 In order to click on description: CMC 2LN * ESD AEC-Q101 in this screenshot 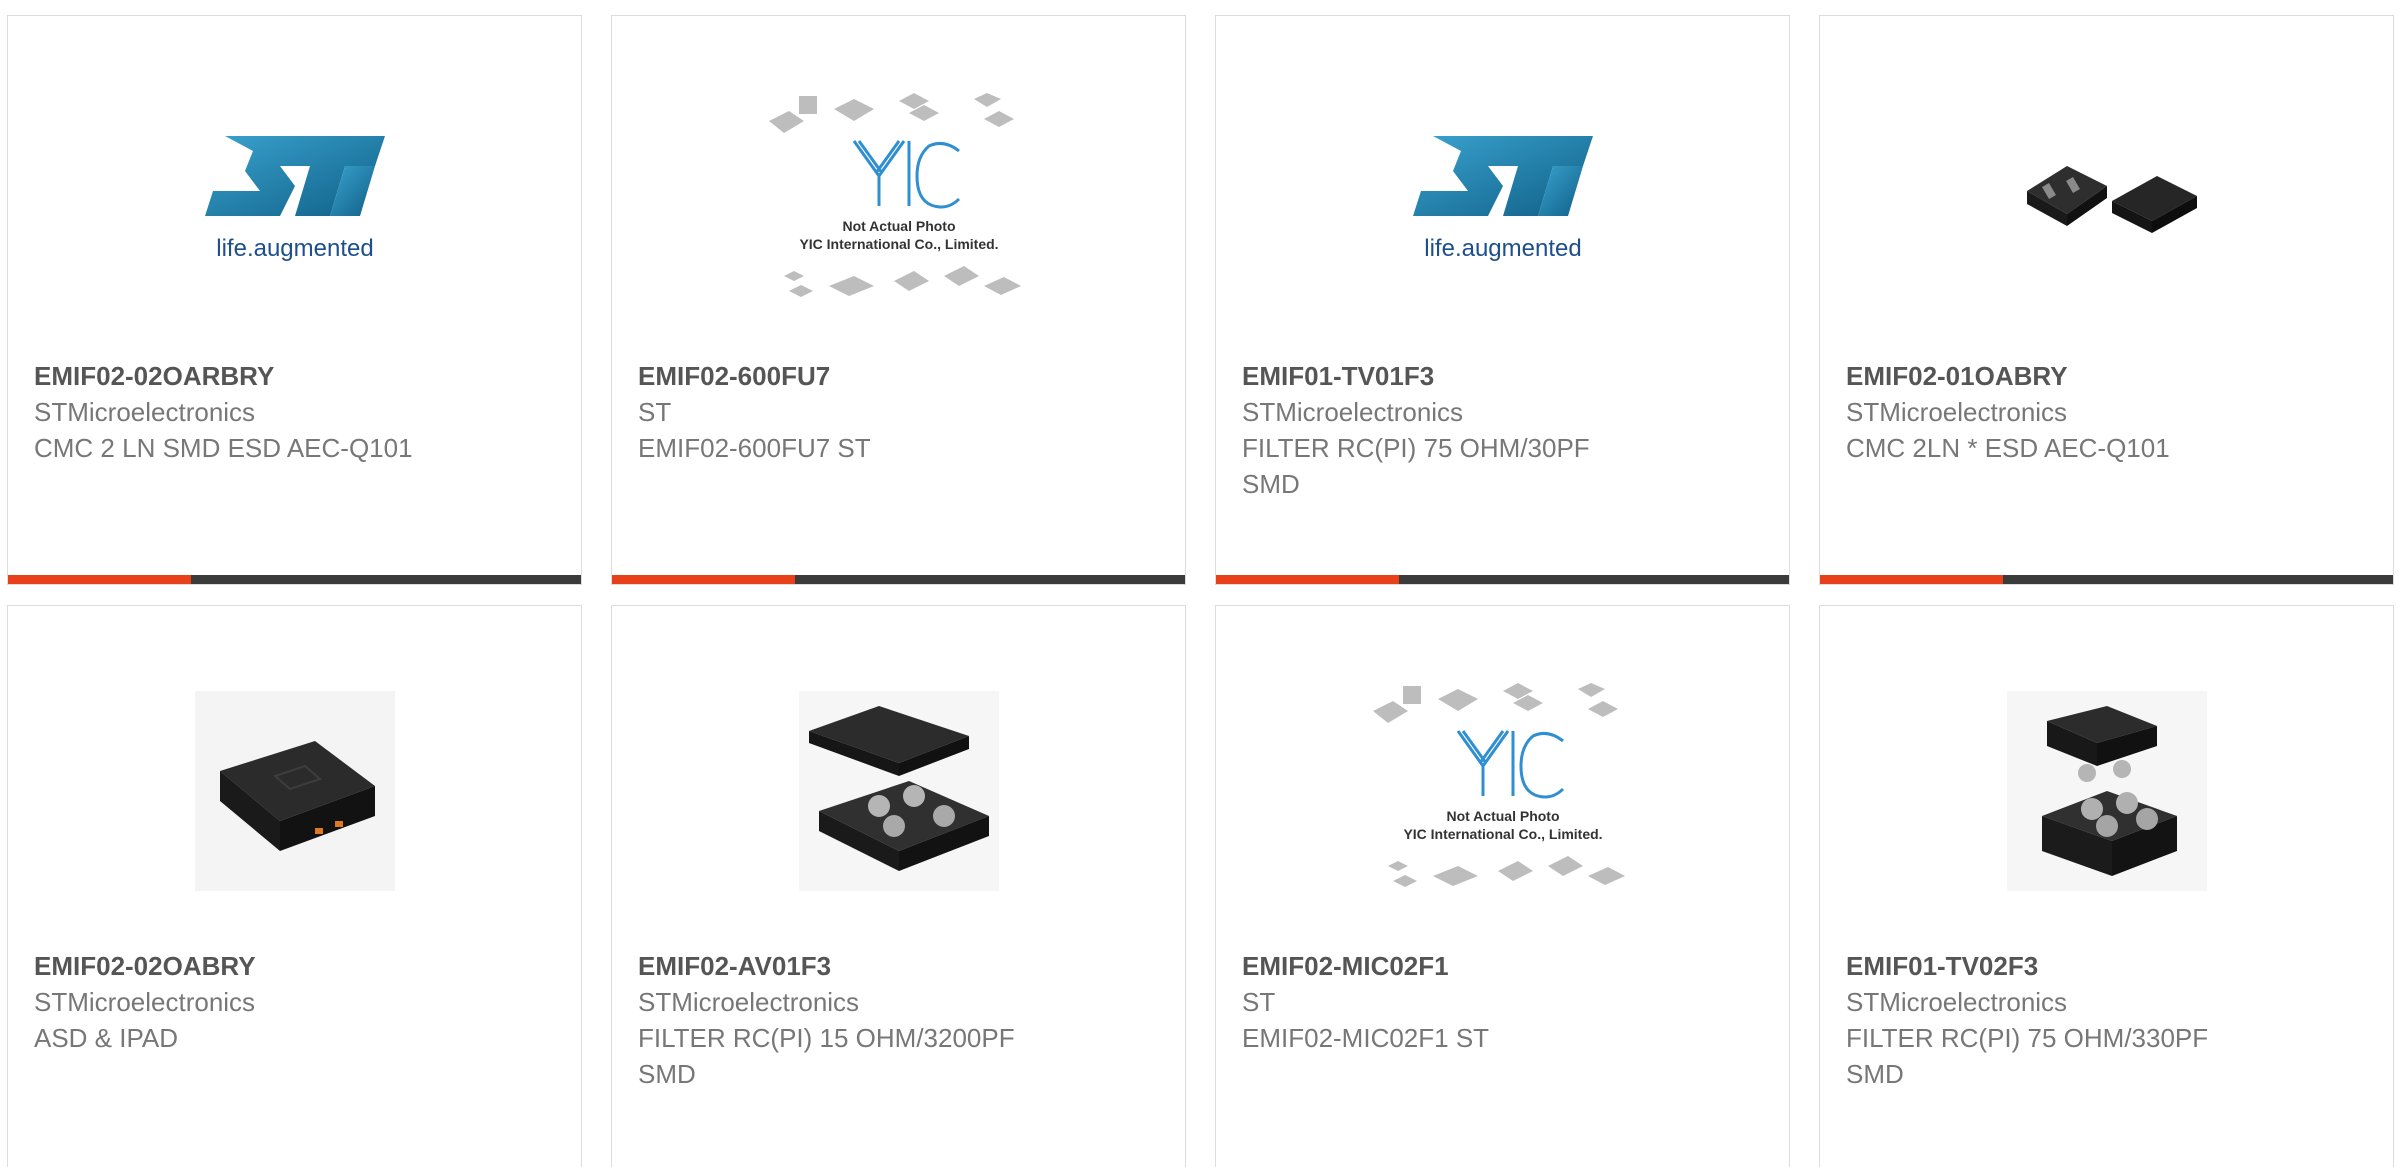, I will do `click(2008, 448)`.